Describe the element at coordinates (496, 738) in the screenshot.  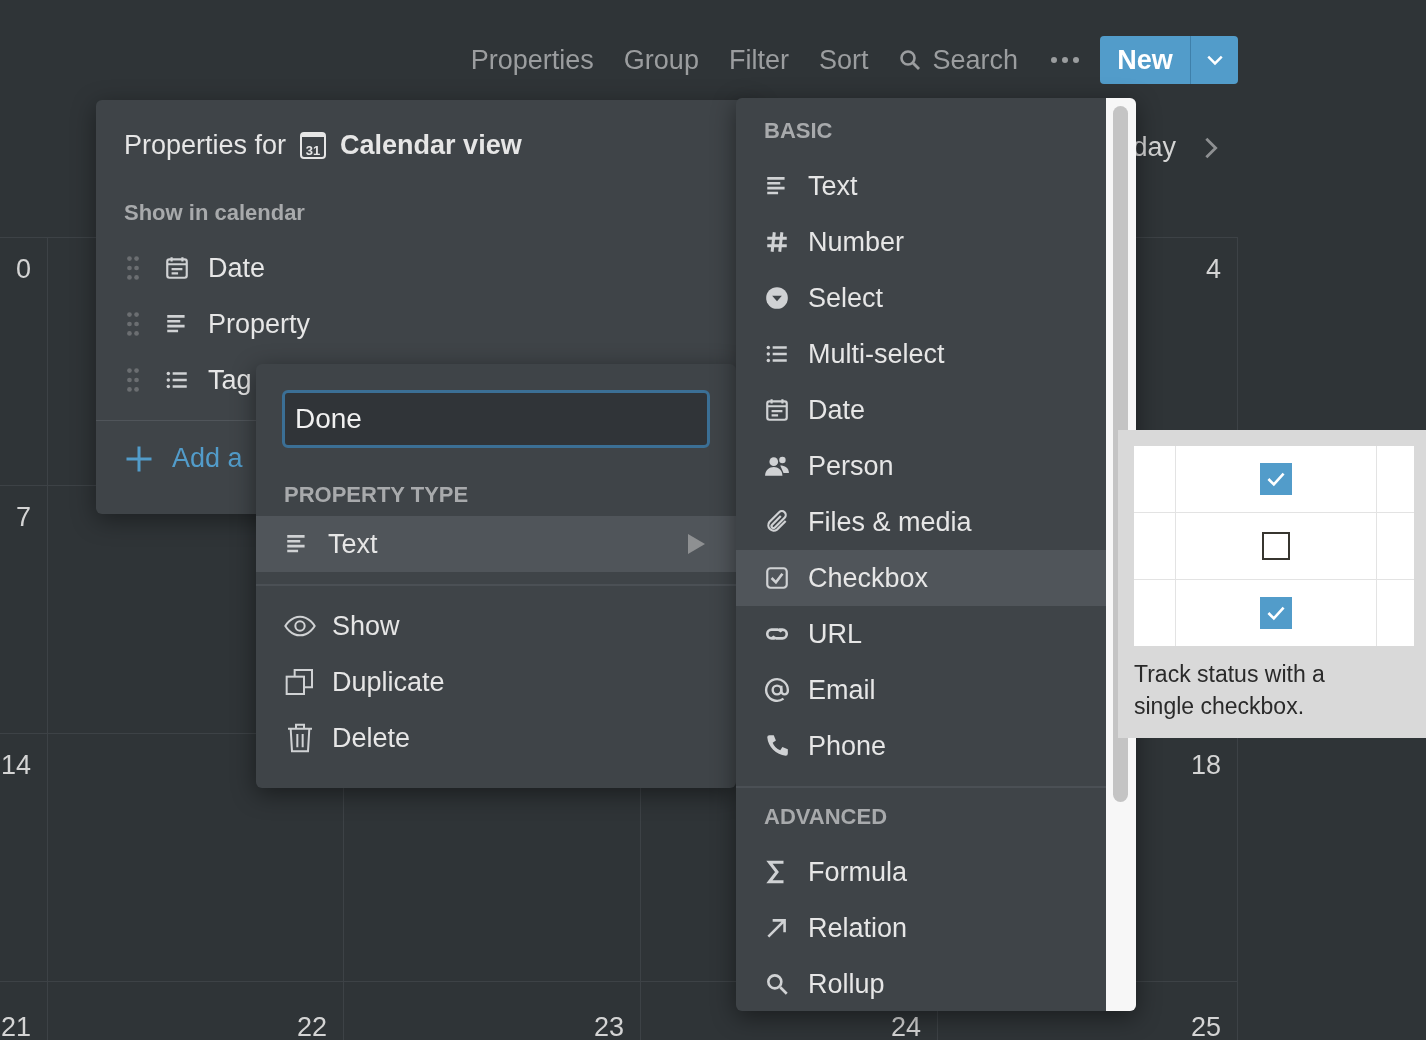
I see `menu-item: Delete` at that location.